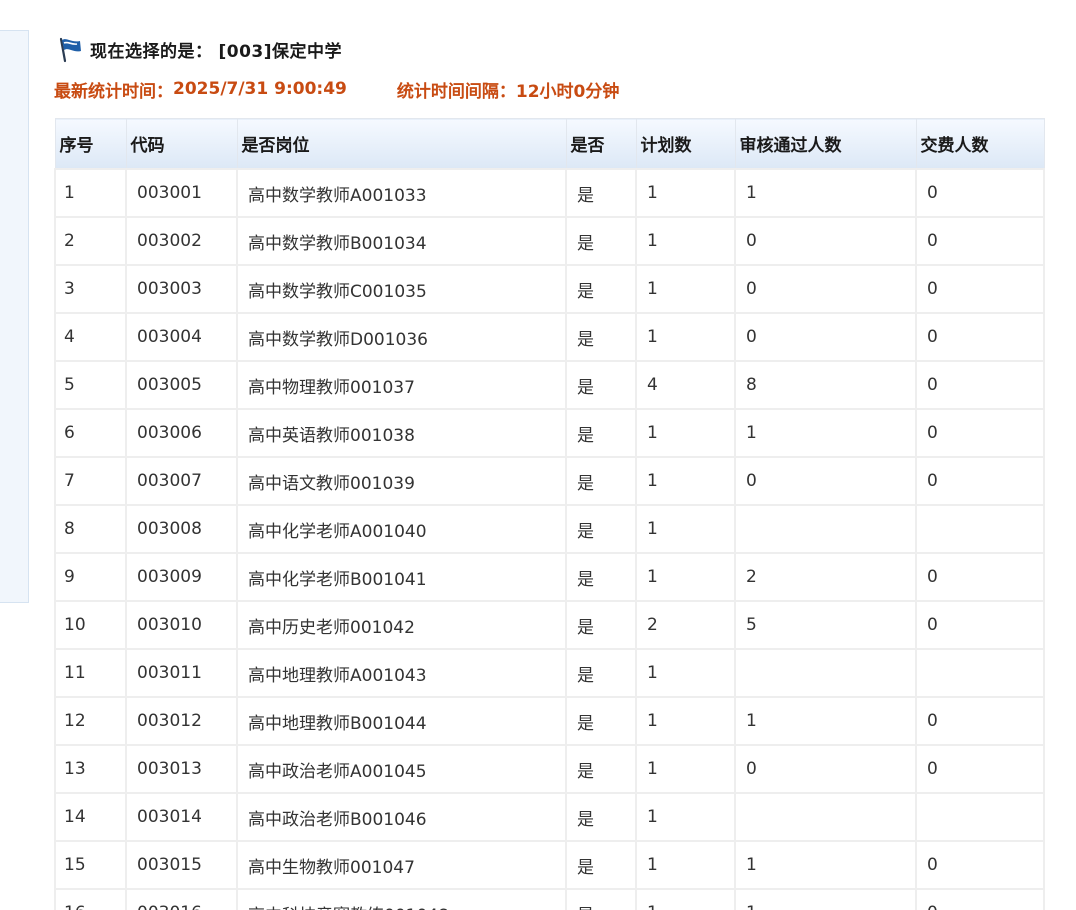 The width and height of the screenshot is (1076, 910). I want to click on cell-position: 高中化学老师B001041, so click(401, 577).